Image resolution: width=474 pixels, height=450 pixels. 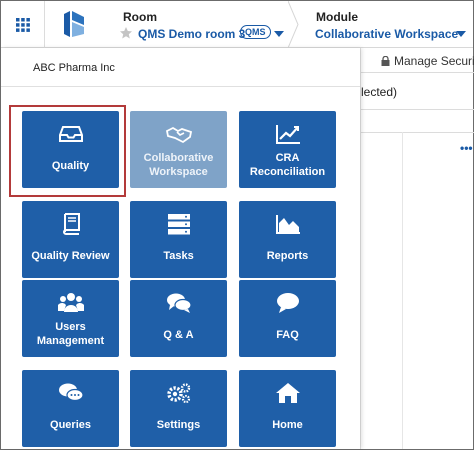 I want to click on module-label: Module, so click(x=337, y=17).